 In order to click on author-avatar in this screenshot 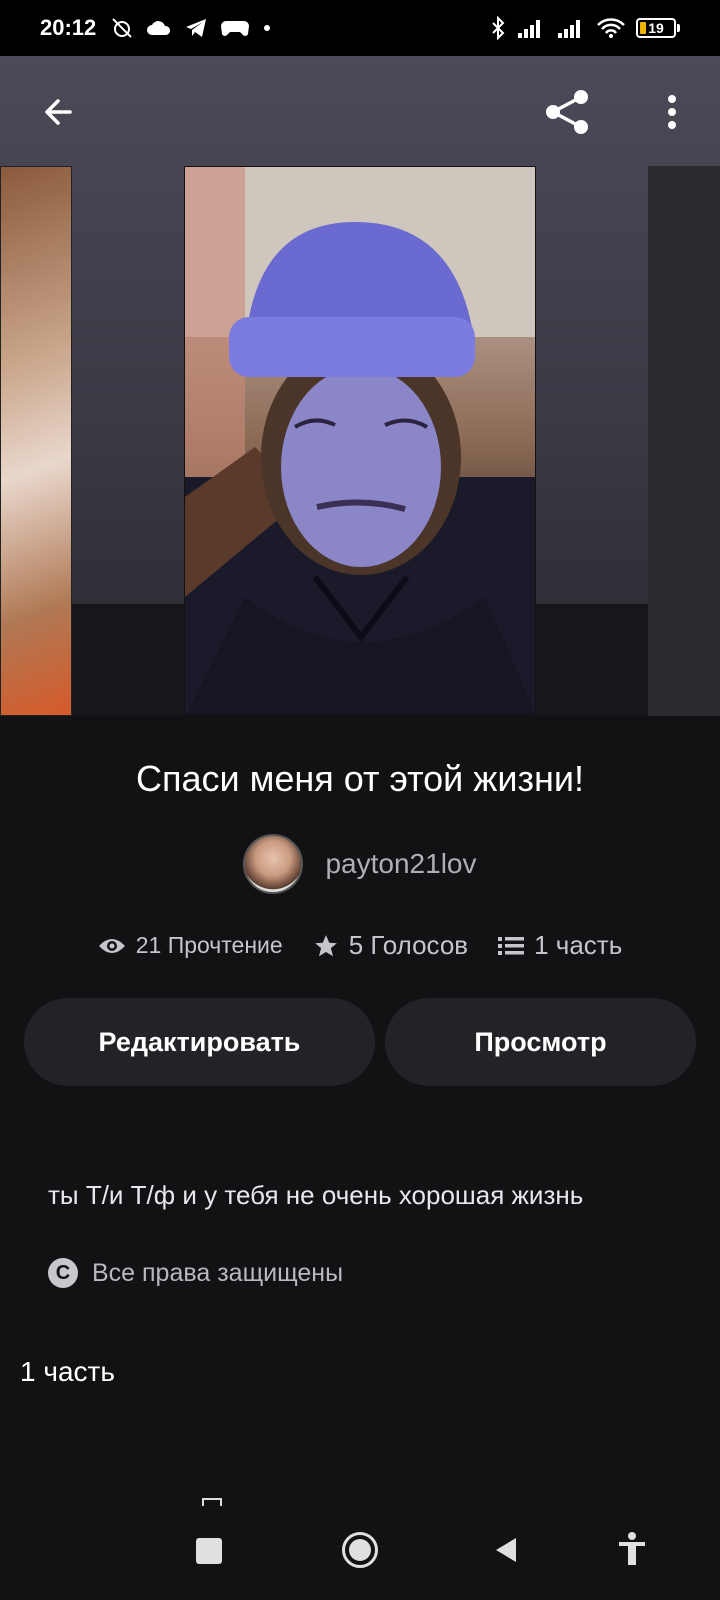, I will do `click(273, 864)`.